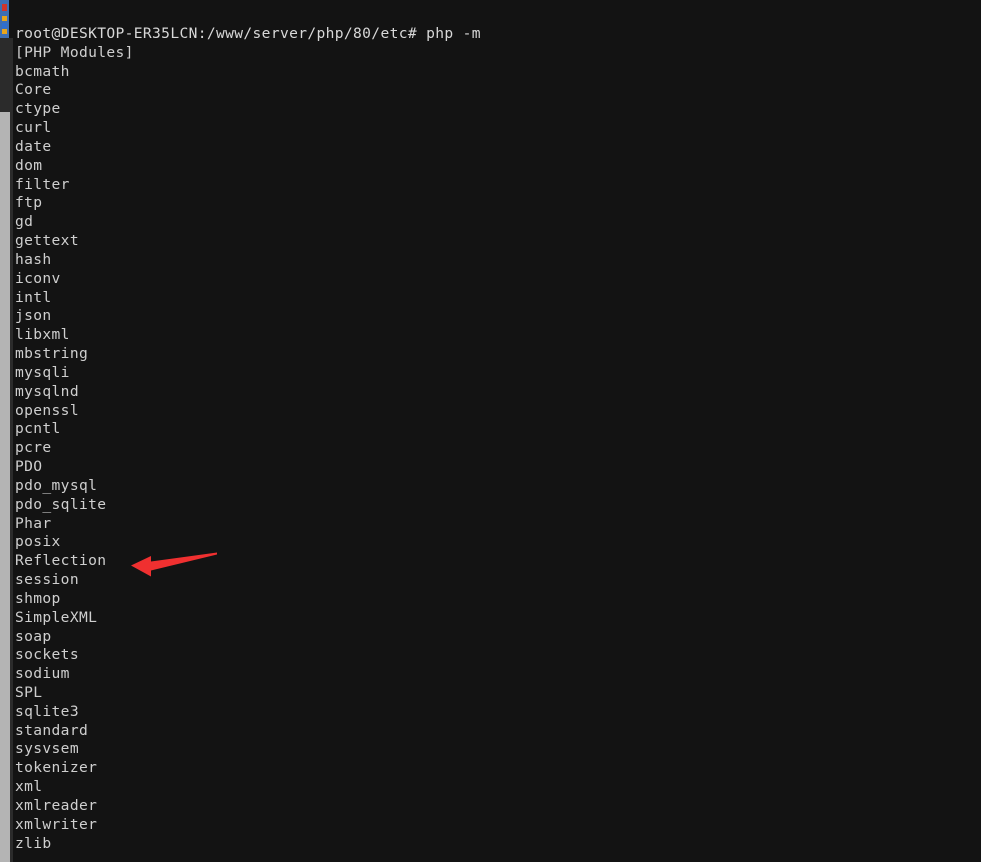 The image size is (981, 862). Describe the element at coordinates (38, 598) in the screenshot. I see `php-module-line: shmop` at that location.